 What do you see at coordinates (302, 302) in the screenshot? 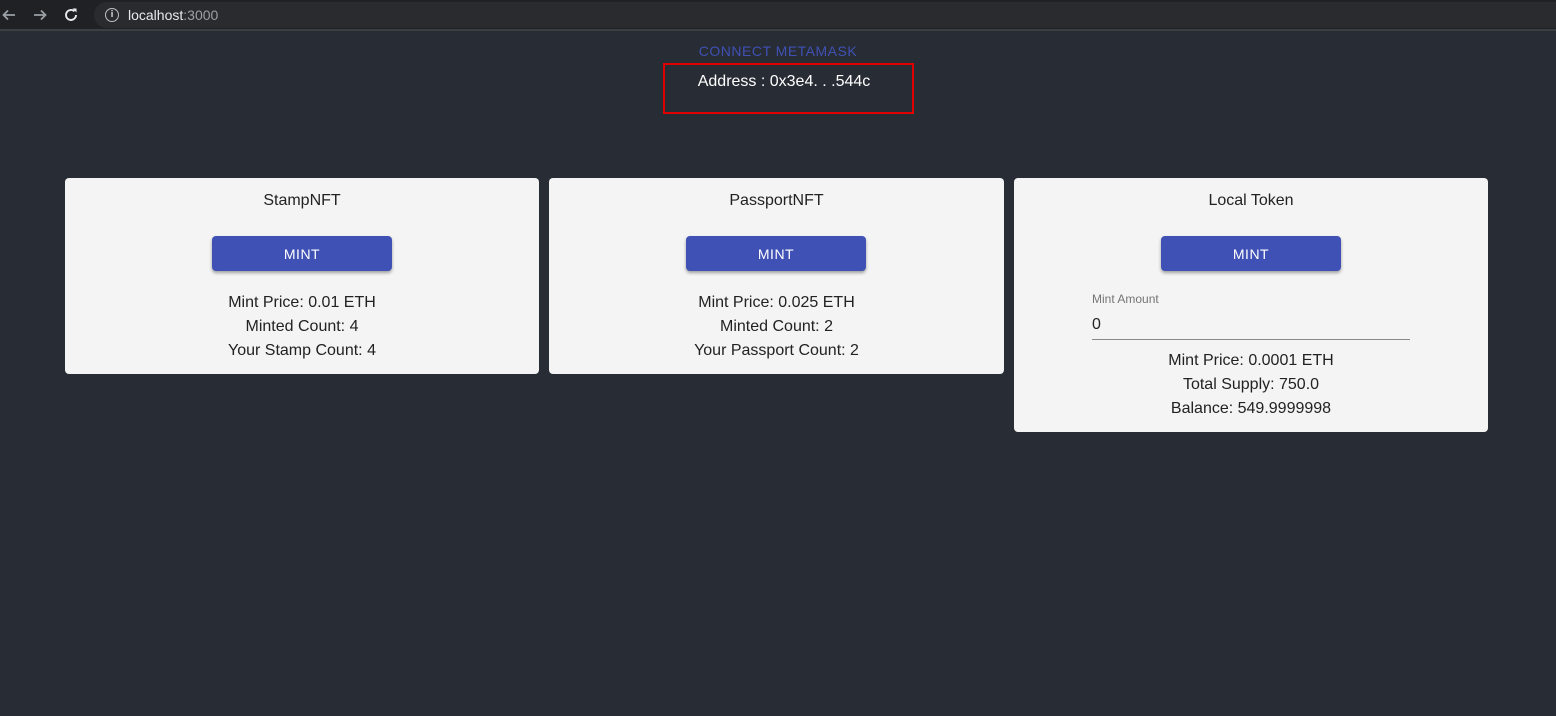
I see `mint-price: Mint Price: 0.01 ETH` at bounding box center [302, 302].